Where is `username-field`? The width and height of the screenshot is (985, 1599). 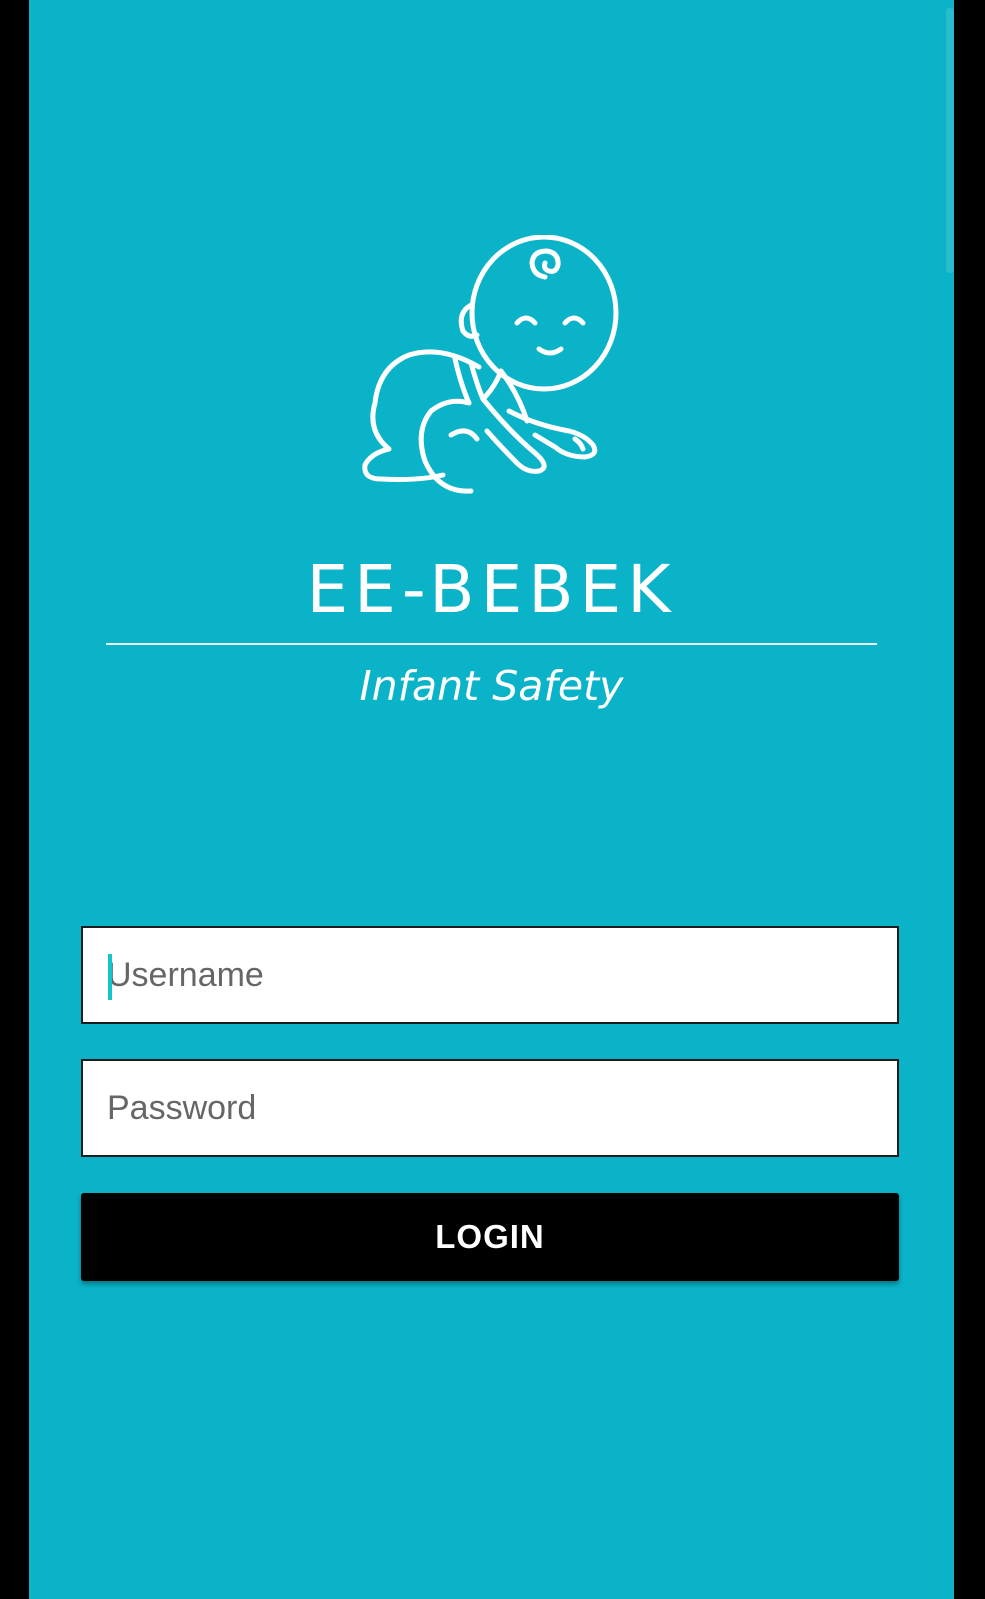 username-field is located at coordinates (490, 975).